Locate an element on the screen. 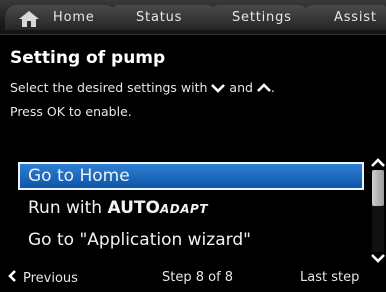 This screenshot has height=292, width=386. chevron-down-icon is located at coordinates (218, 88).